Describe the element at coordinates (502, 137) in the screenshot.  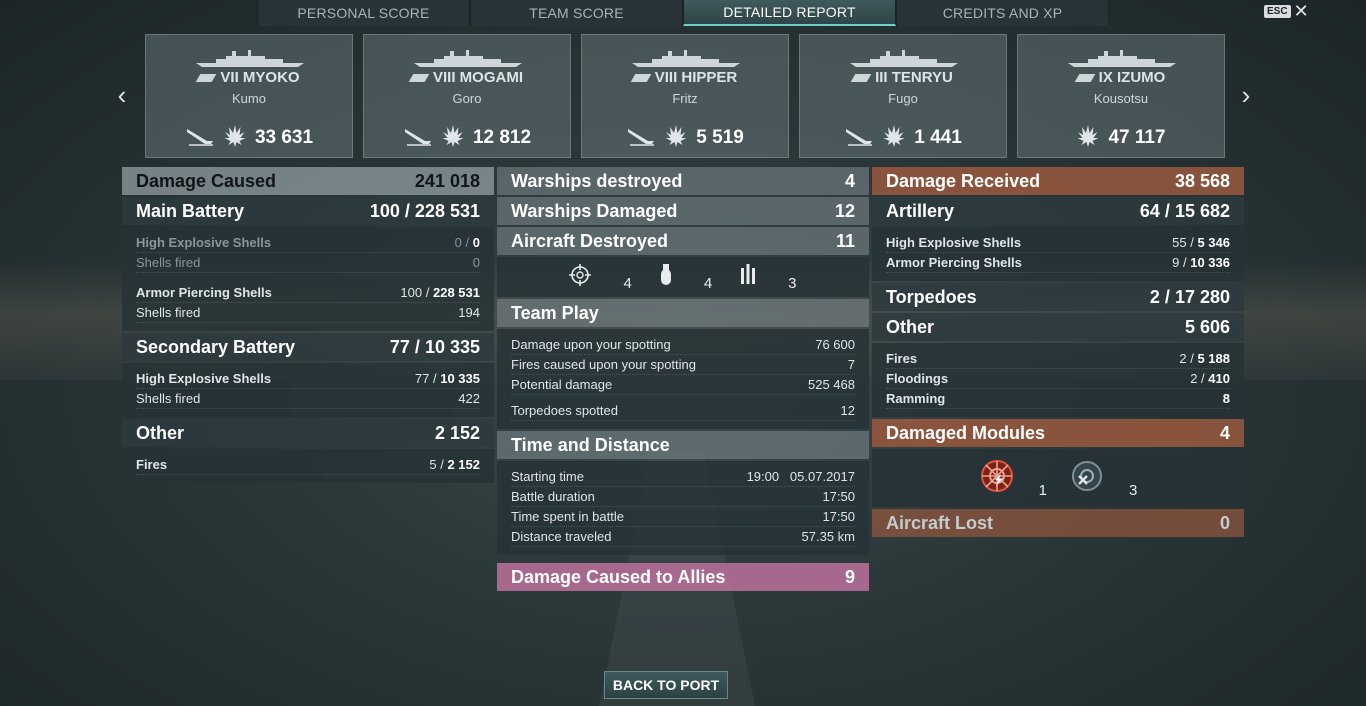
I see `ship-damage-value: 12 812` at that location.